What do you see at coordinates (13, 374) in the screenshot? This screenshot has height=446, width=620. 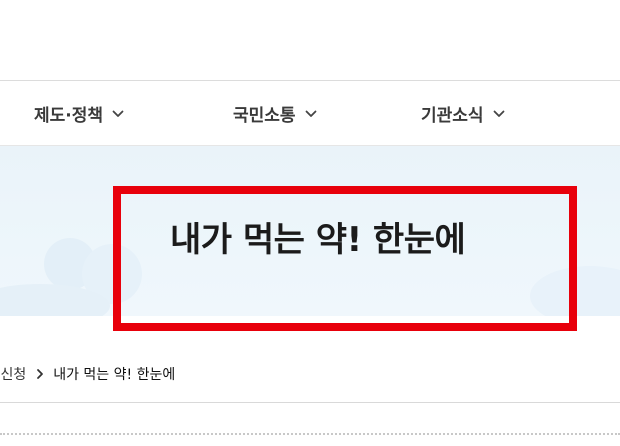 I see `breadcrumb-item-previous: ·신청` at bounding box center [13, 374].